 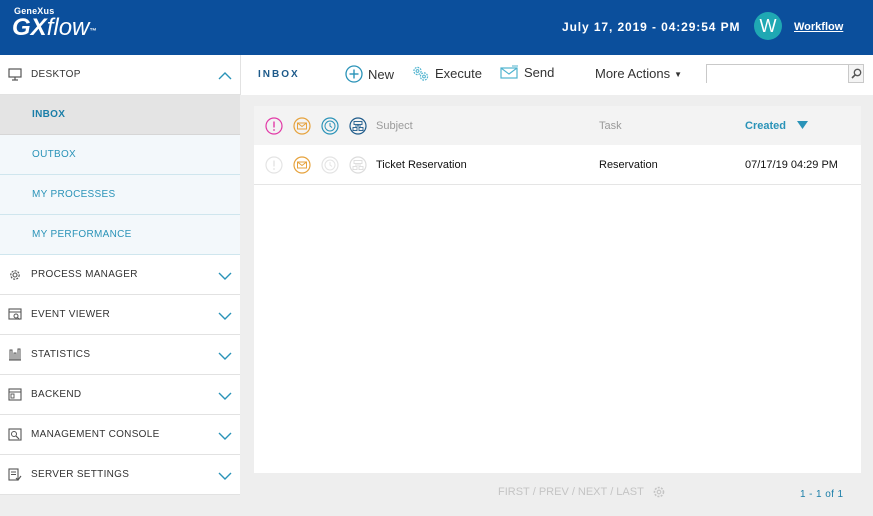 I want to click on send-button: Send, so click(x=527, y=72).